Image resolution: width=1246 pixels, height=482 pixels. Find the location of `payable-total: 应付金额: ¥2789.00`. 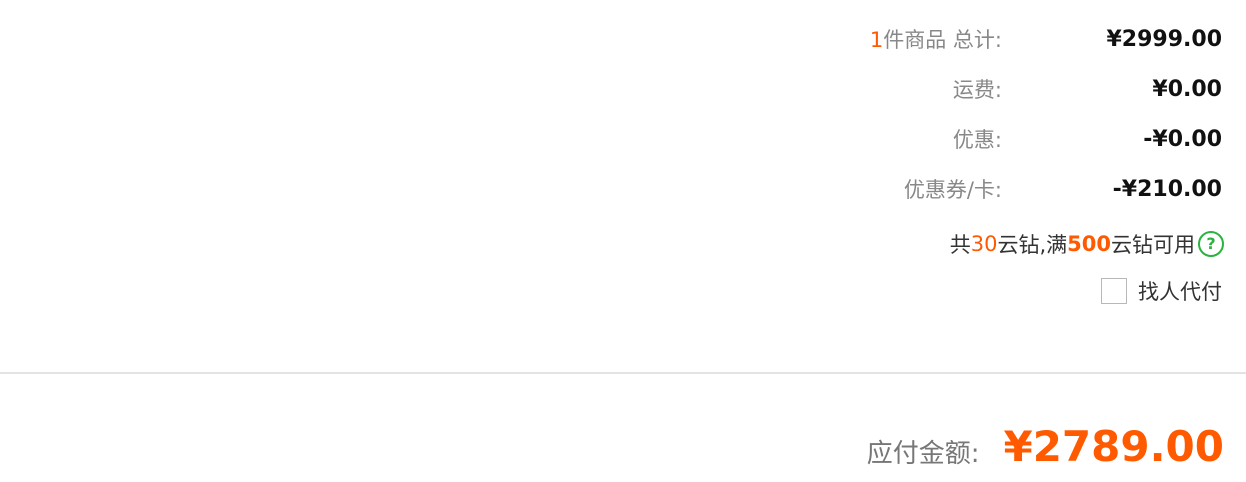

payable-total: 应付金额: ¥2789.00 is located at coordinates (1045, 446).